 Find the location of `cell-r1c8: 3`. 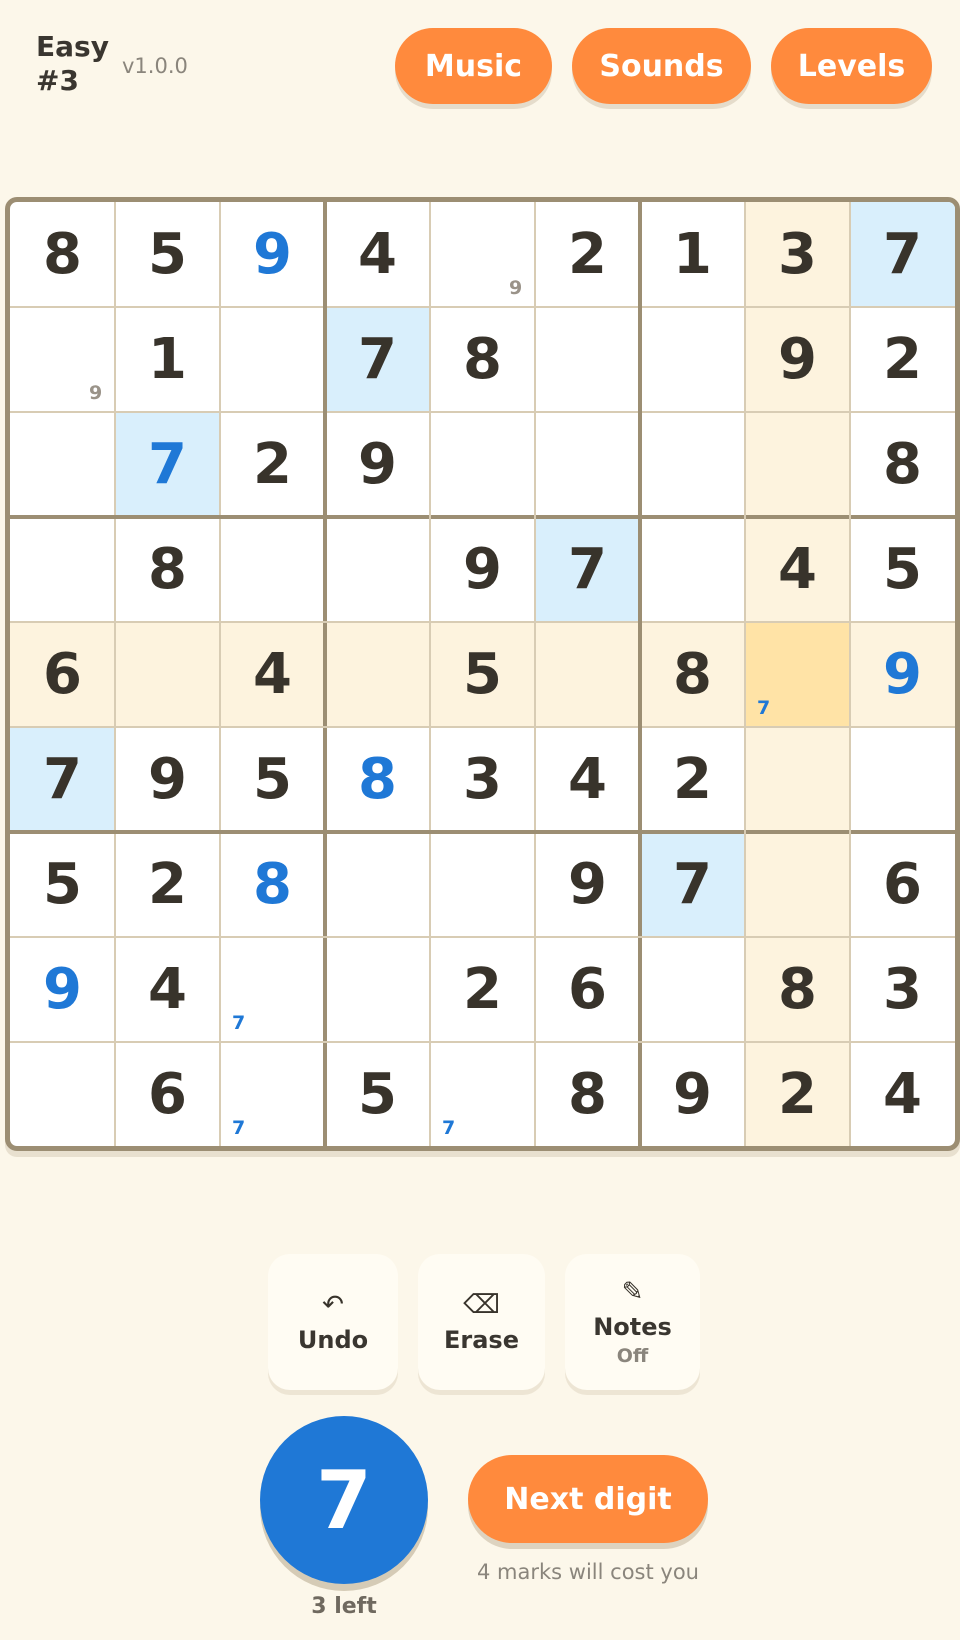

cell-r1c8: 3 is located at coordinates (797, 254).